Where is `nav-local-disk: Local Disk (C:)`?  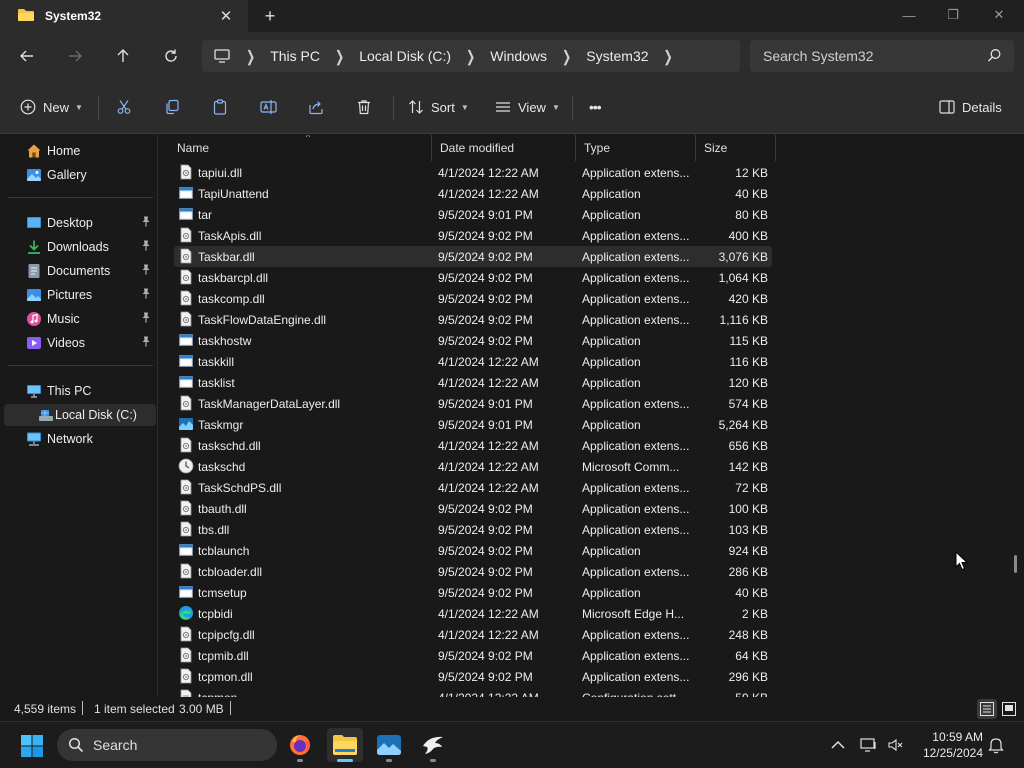 nav-local-disk: Local Disk (C:) is located at coordinates (80, 415).